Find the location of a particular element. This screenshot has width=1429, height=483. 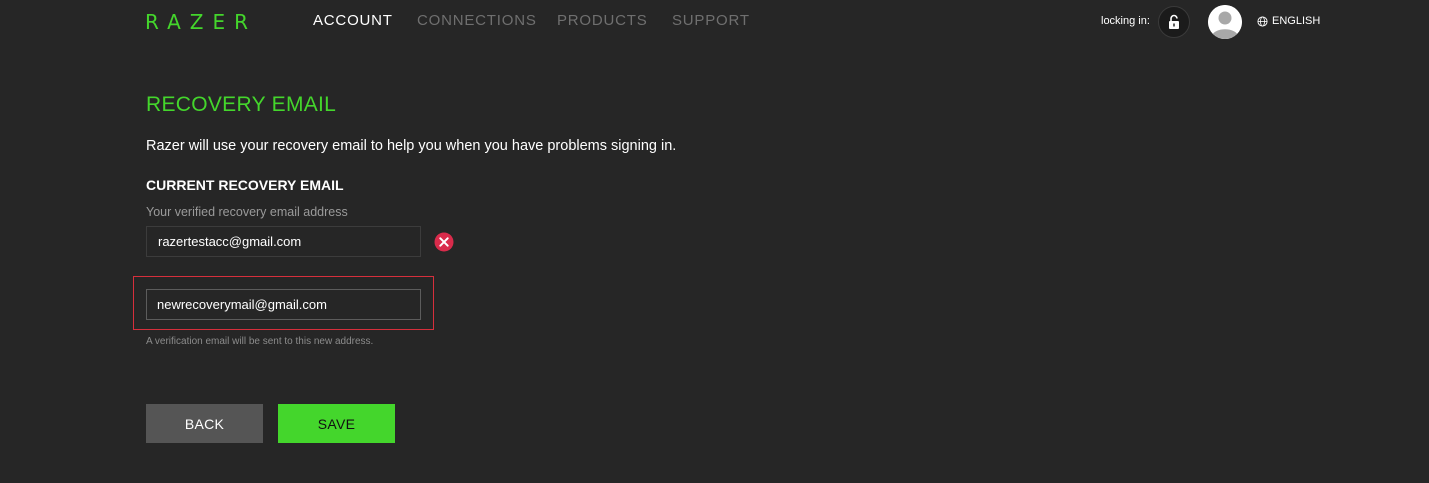

language-selector: ENGLISH is located at coordinates (1288, 21).